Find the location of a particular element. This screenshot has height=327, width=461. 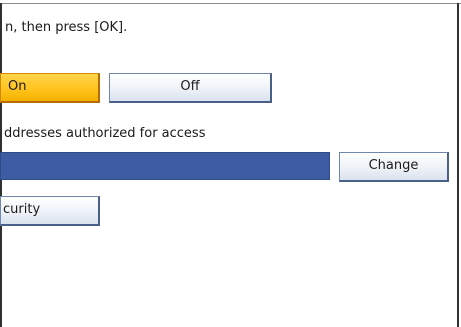

change-button: Change is located at coordinates (394, 167).